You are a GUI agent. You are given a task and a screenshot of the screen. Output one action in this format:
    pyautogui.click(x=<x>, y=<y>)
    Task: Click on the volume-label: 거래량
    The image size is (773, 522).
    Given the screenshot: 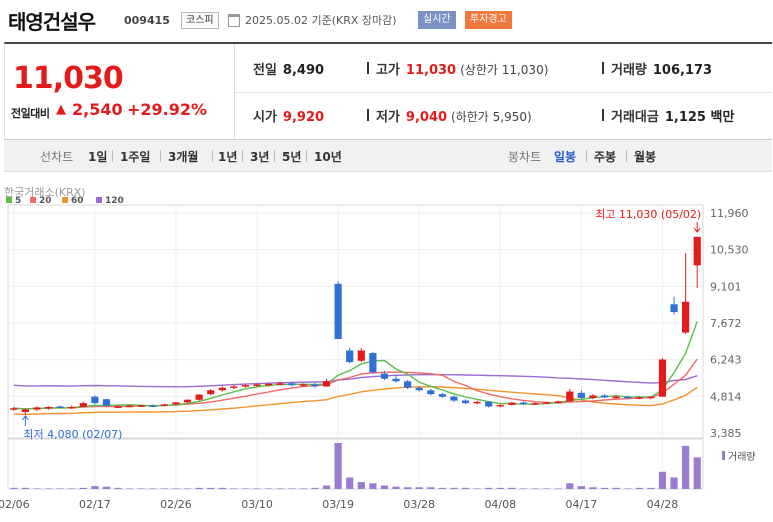 What is the action you would take?
    pyautogui.click(x=742, y=457)
    